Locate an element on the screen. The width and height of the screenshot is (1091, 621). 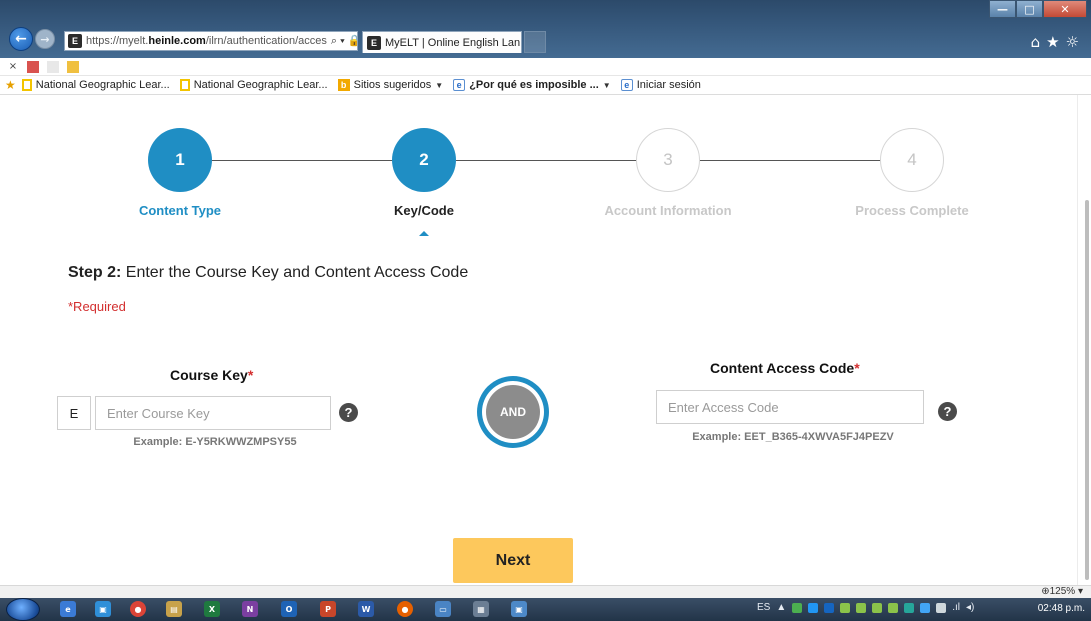
step-3-label: Account Information is located at coordinates (668, 210).